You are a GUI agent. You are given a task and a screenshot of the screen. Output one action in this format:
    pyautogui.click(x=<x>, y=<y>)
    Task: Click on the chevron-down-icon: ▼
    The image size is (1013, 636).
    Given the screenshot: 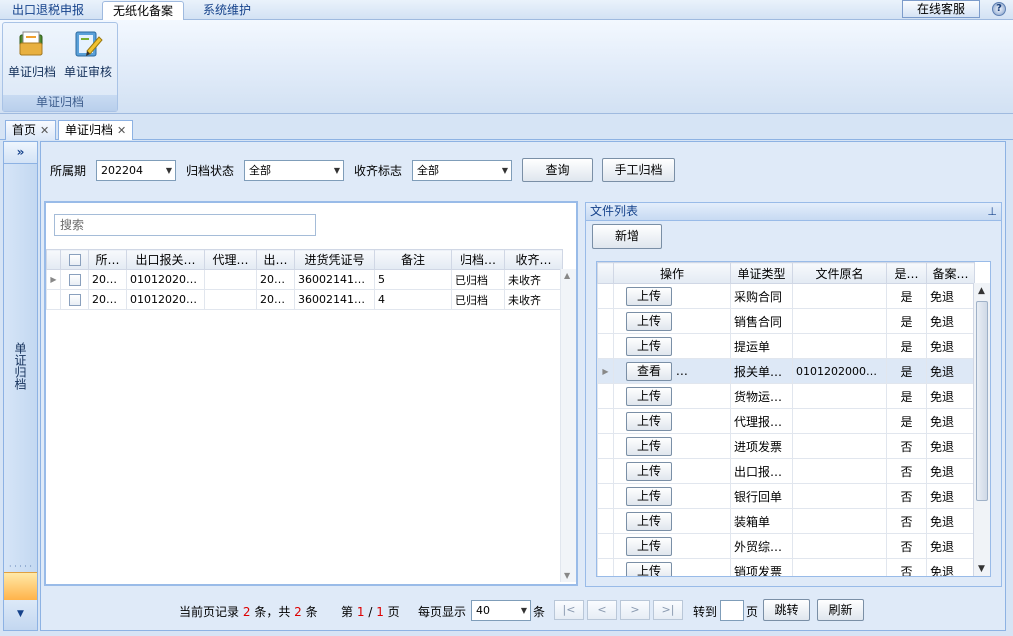 What is the action you would take?
    pyautogui.click(x=523, y=610)
    